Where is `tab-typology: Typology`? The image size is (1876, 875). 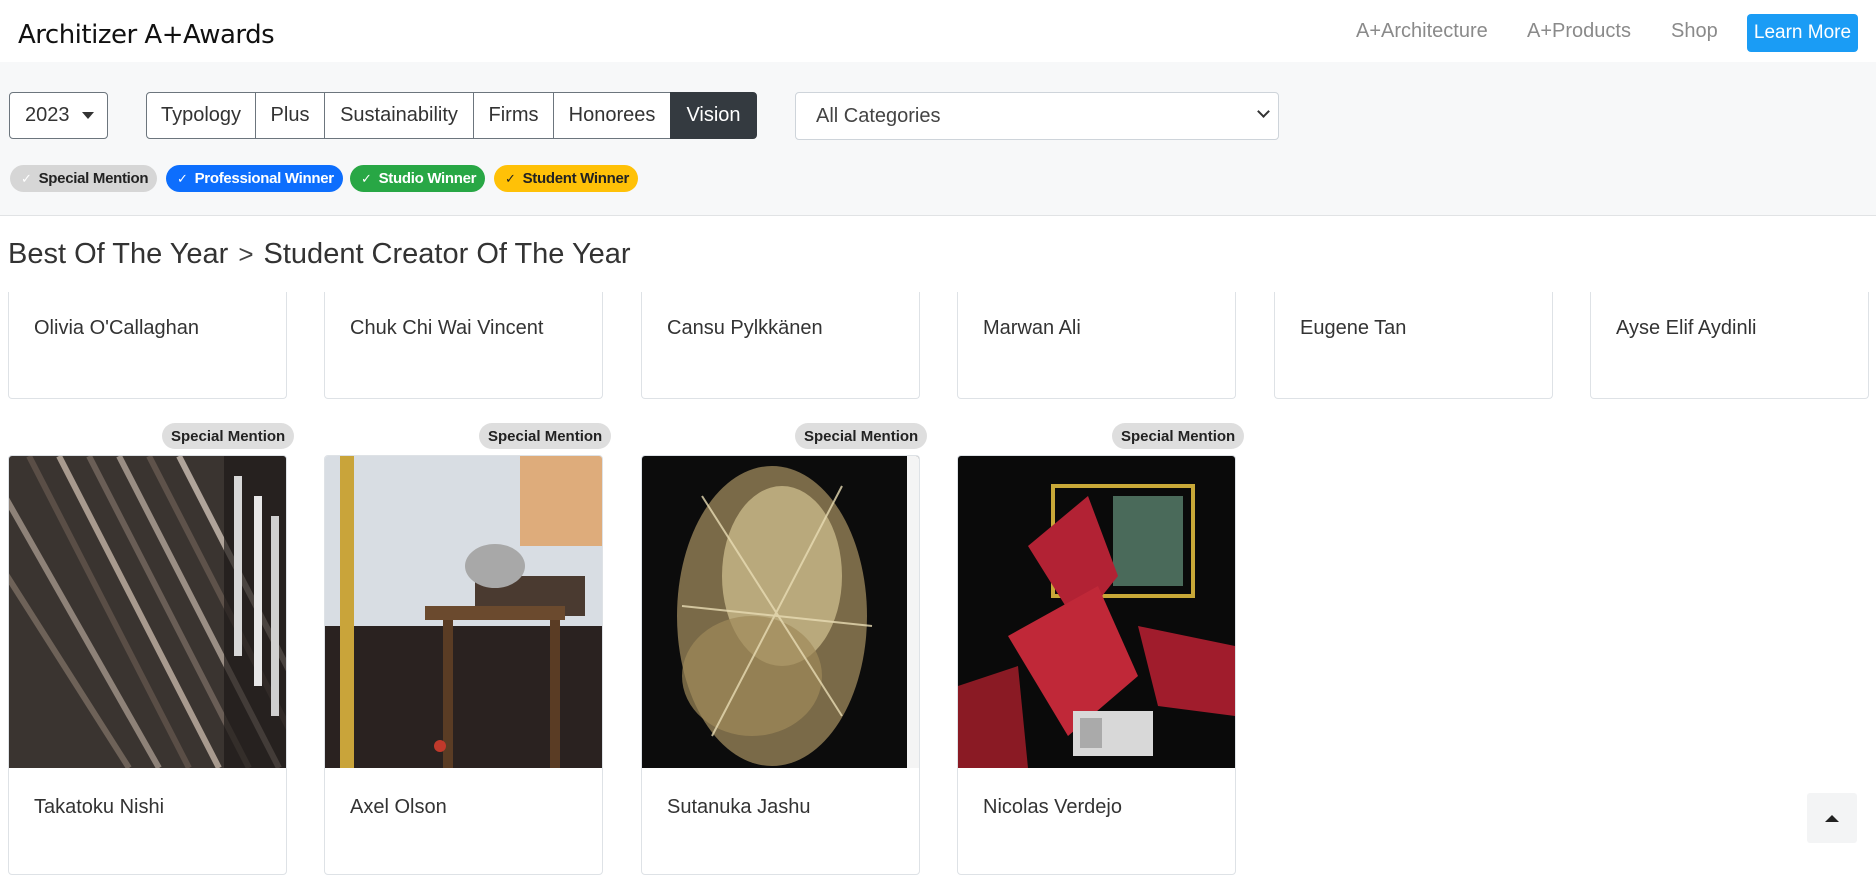
tab-typology: Typology is located at coordinates (201, 115).